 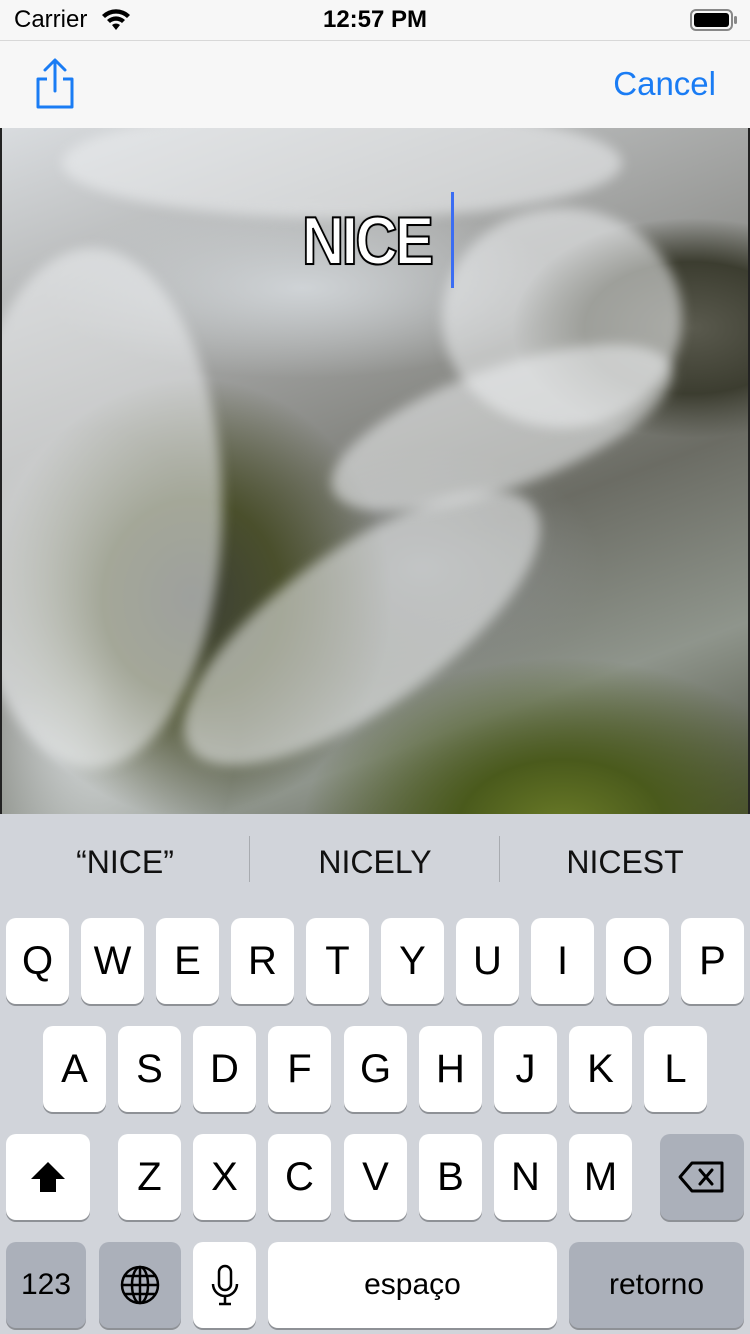 What do you see at coordinates (125, 862) in the screenshot?
I see `suggestion-1: “NICE”` at bounding box center [125, 862].